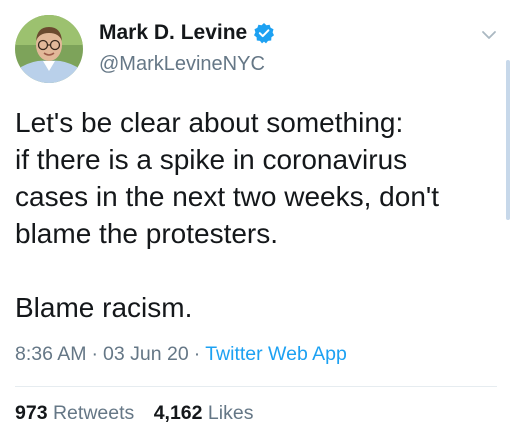 This screenshot has height=446, width=512. What do you see at coordinates (264, 33) in the screenshot?
I see `verified-badge-icon` at bounding box center [264, 33].